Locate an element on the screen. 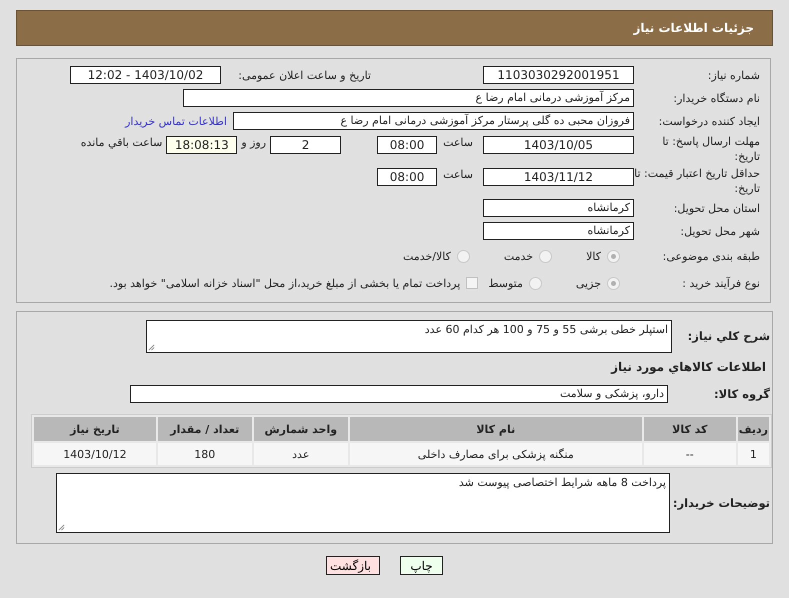 The height and width of the screenshot is (598, 789). print-button: چاپ is located at coordinates (421, 565).